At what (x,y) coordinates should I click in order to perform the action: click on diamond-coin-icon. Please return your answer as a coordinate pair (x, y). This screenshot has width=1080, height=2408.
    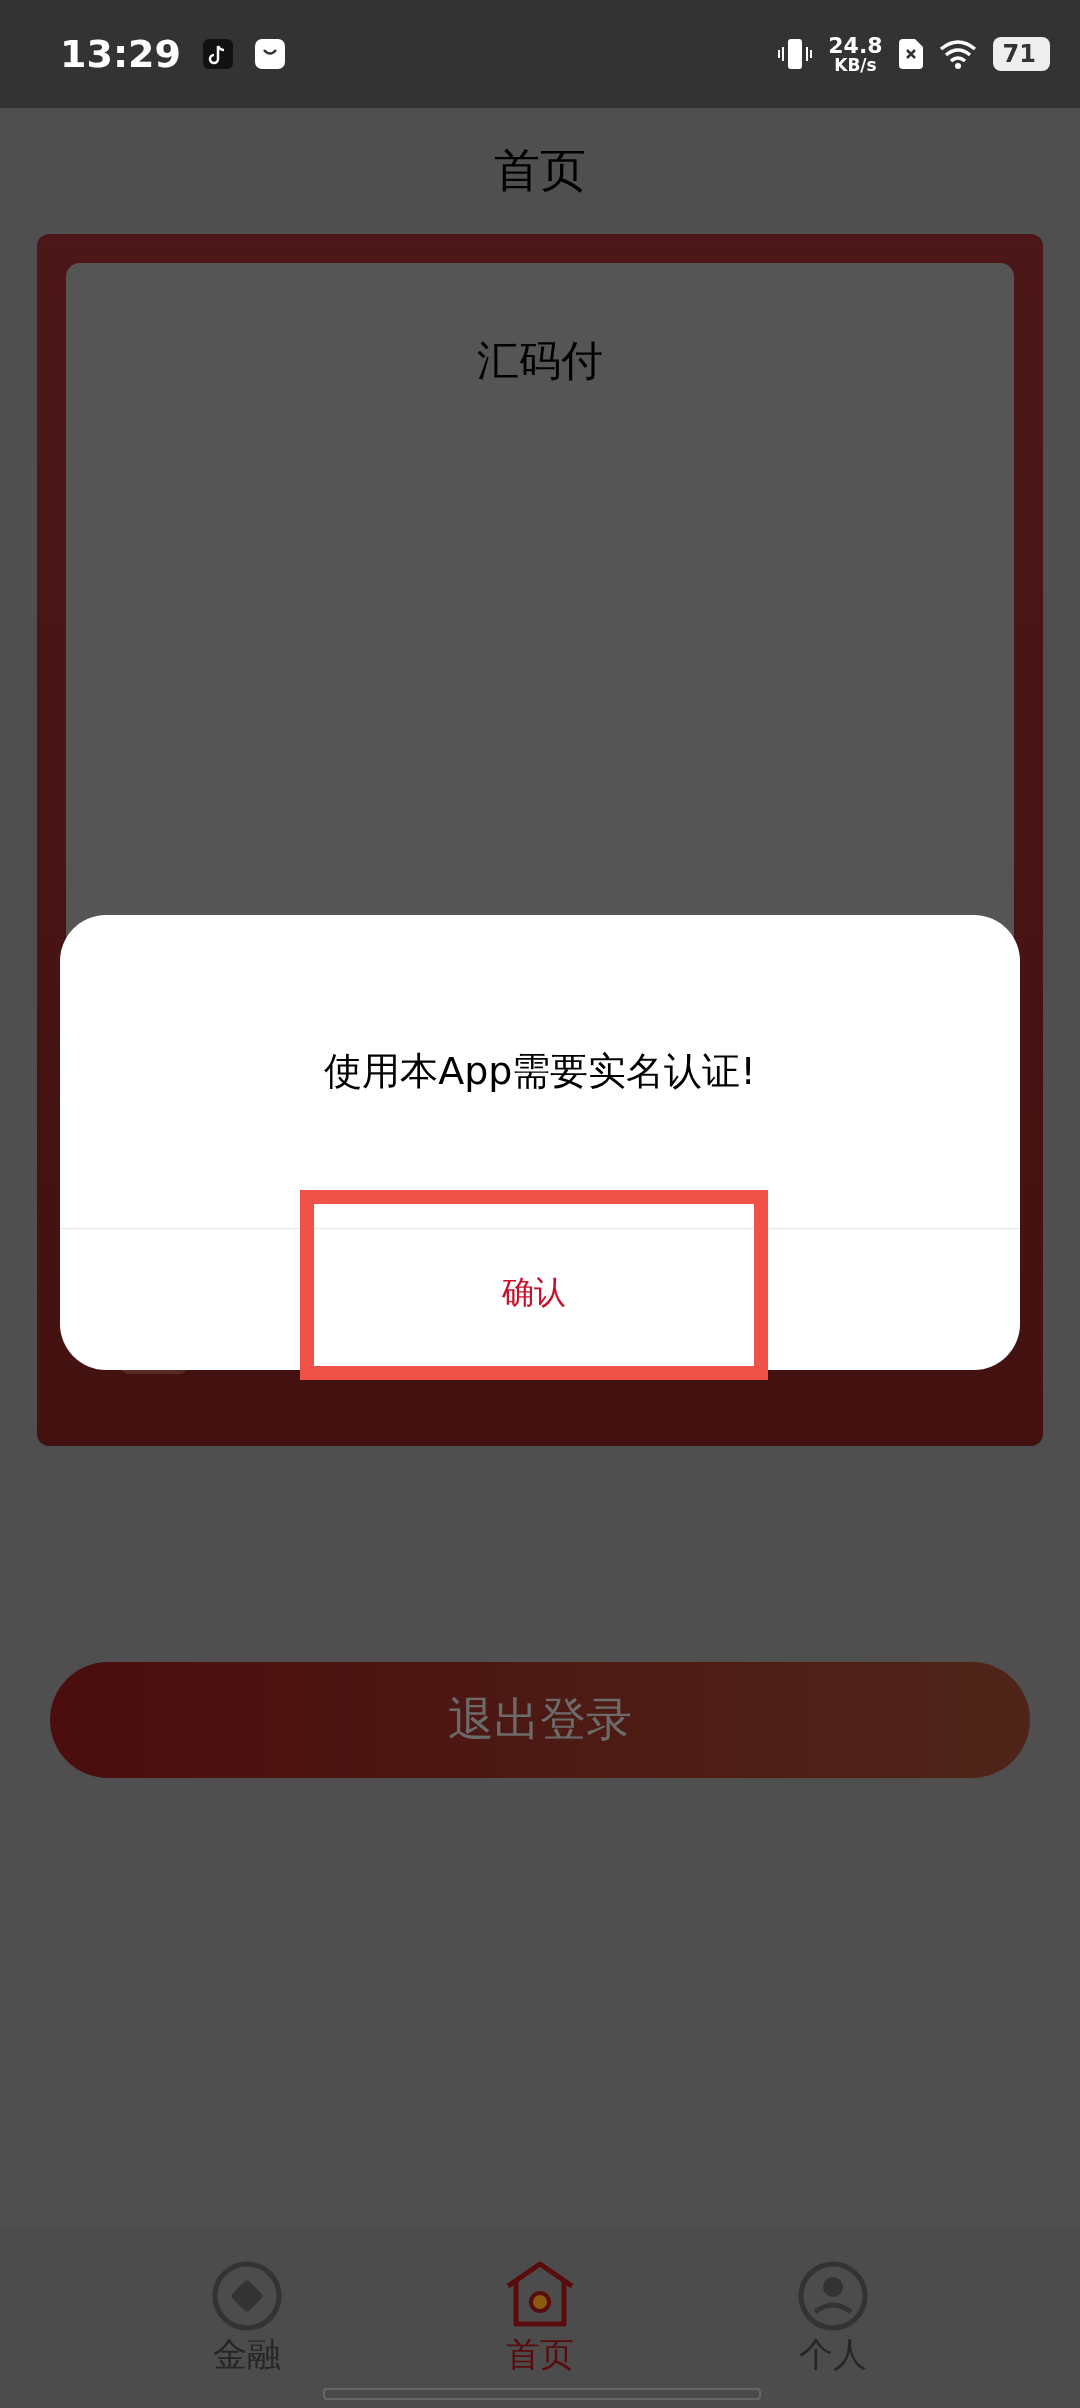
    Looking at the image, I should click on (246, 2296).